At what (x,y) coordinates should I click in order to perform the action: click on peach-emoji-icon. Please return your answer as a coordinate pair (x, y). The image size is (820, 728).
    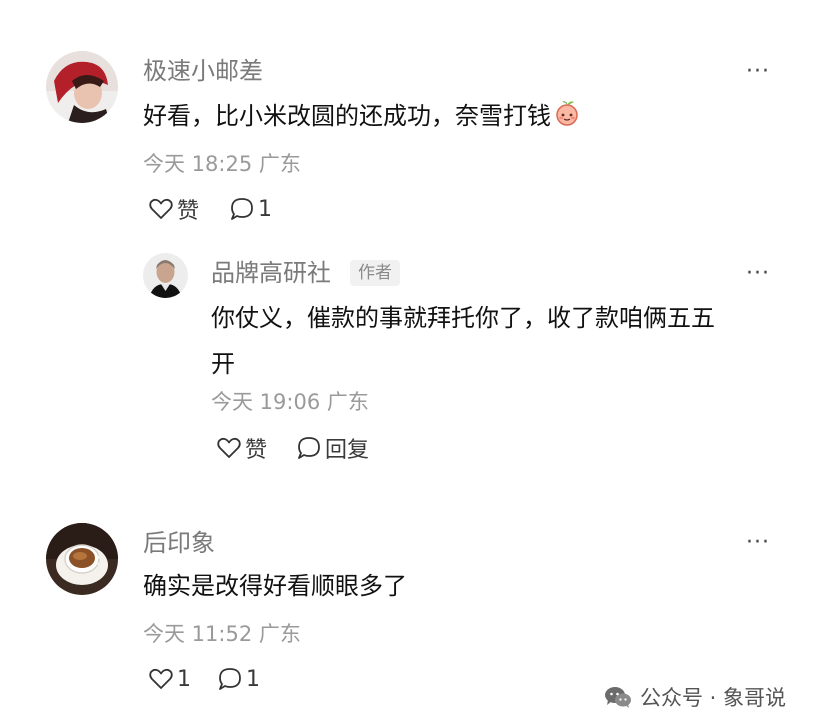
    Looking at the image, I should click on (567, 119).